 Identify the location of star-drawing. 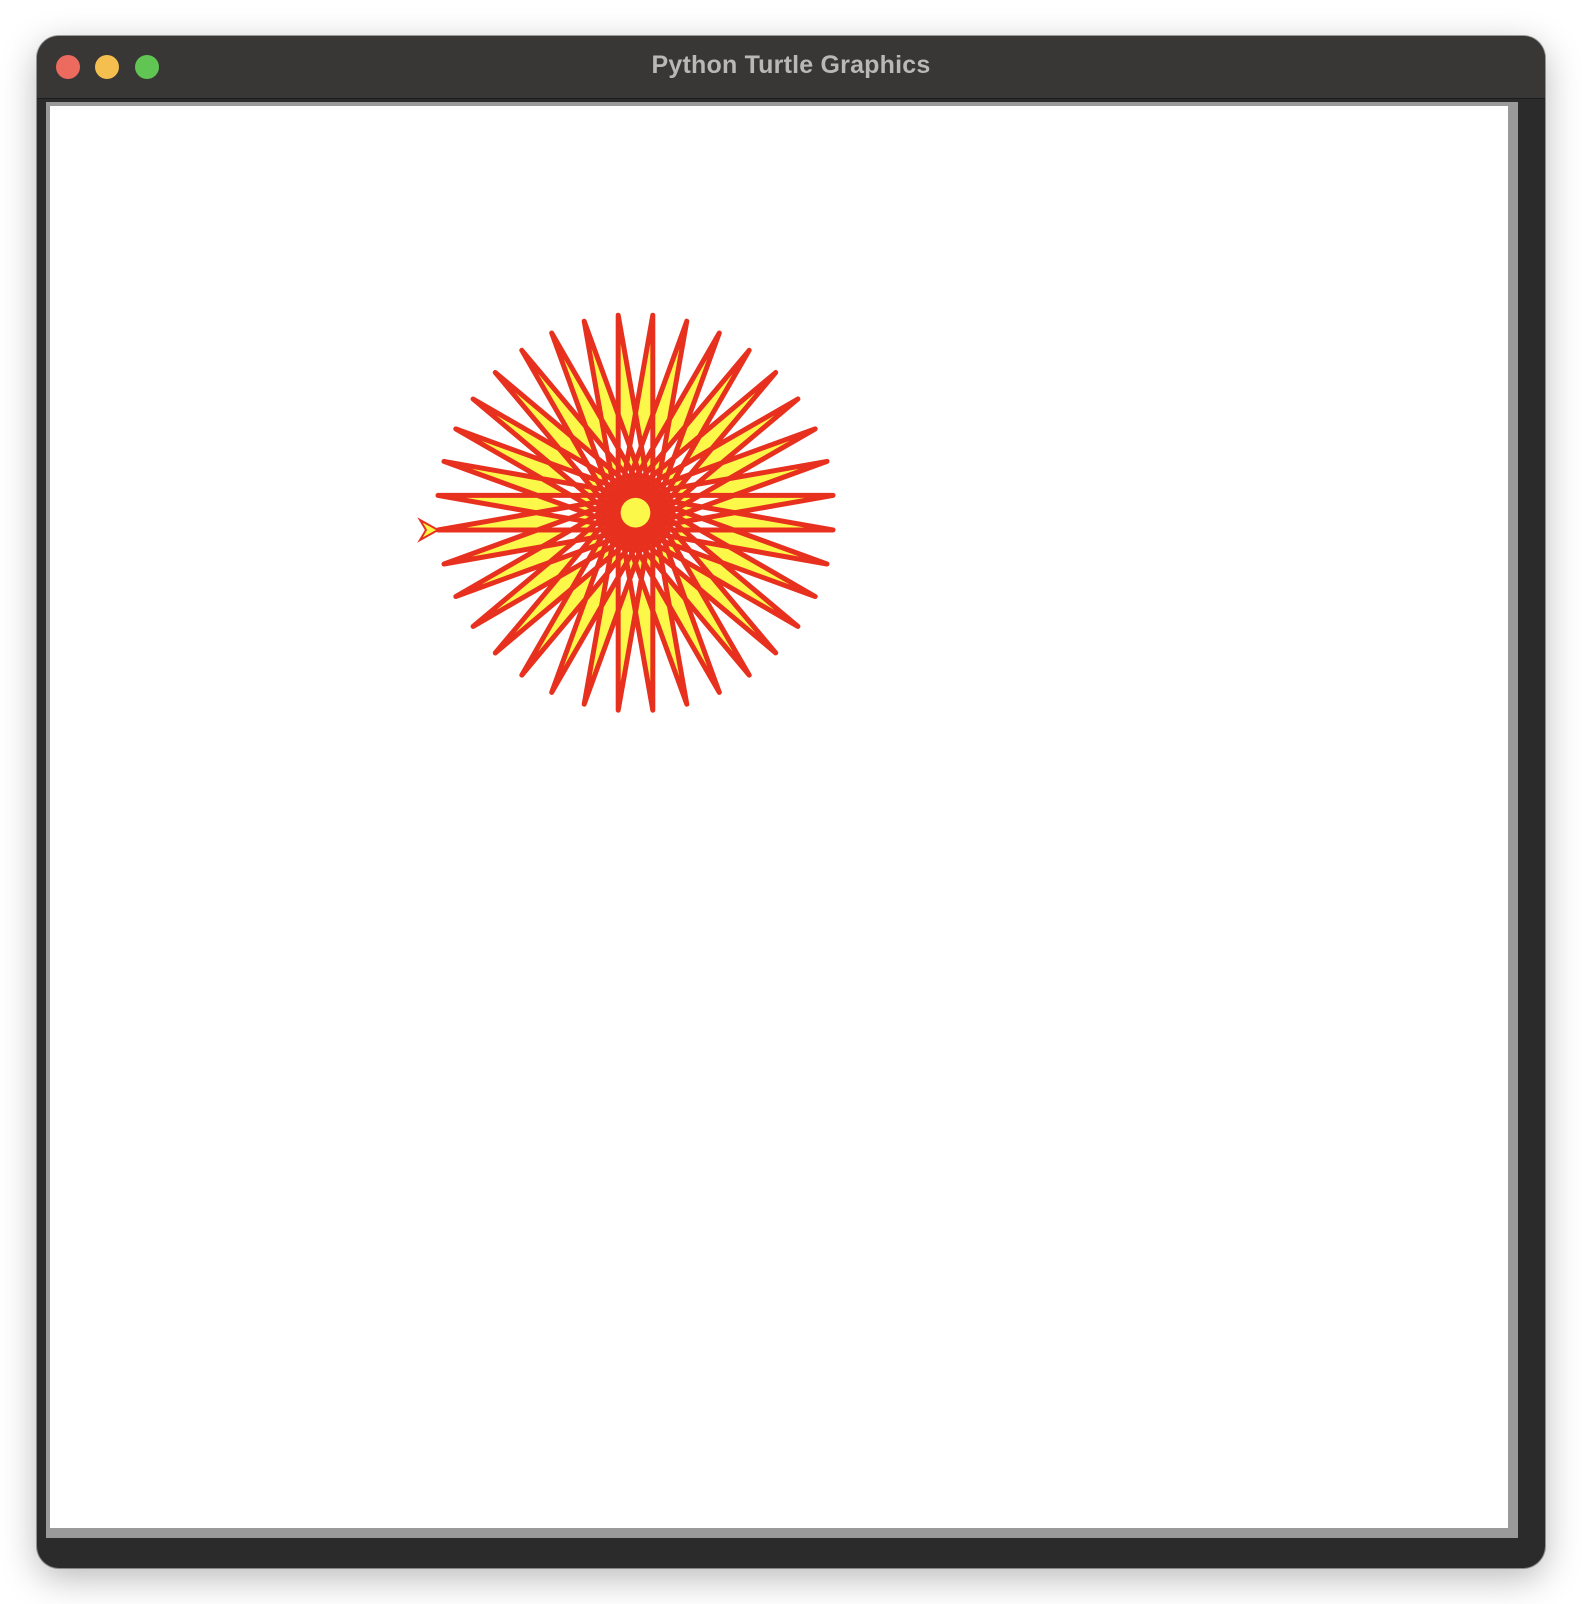
(626, 512).